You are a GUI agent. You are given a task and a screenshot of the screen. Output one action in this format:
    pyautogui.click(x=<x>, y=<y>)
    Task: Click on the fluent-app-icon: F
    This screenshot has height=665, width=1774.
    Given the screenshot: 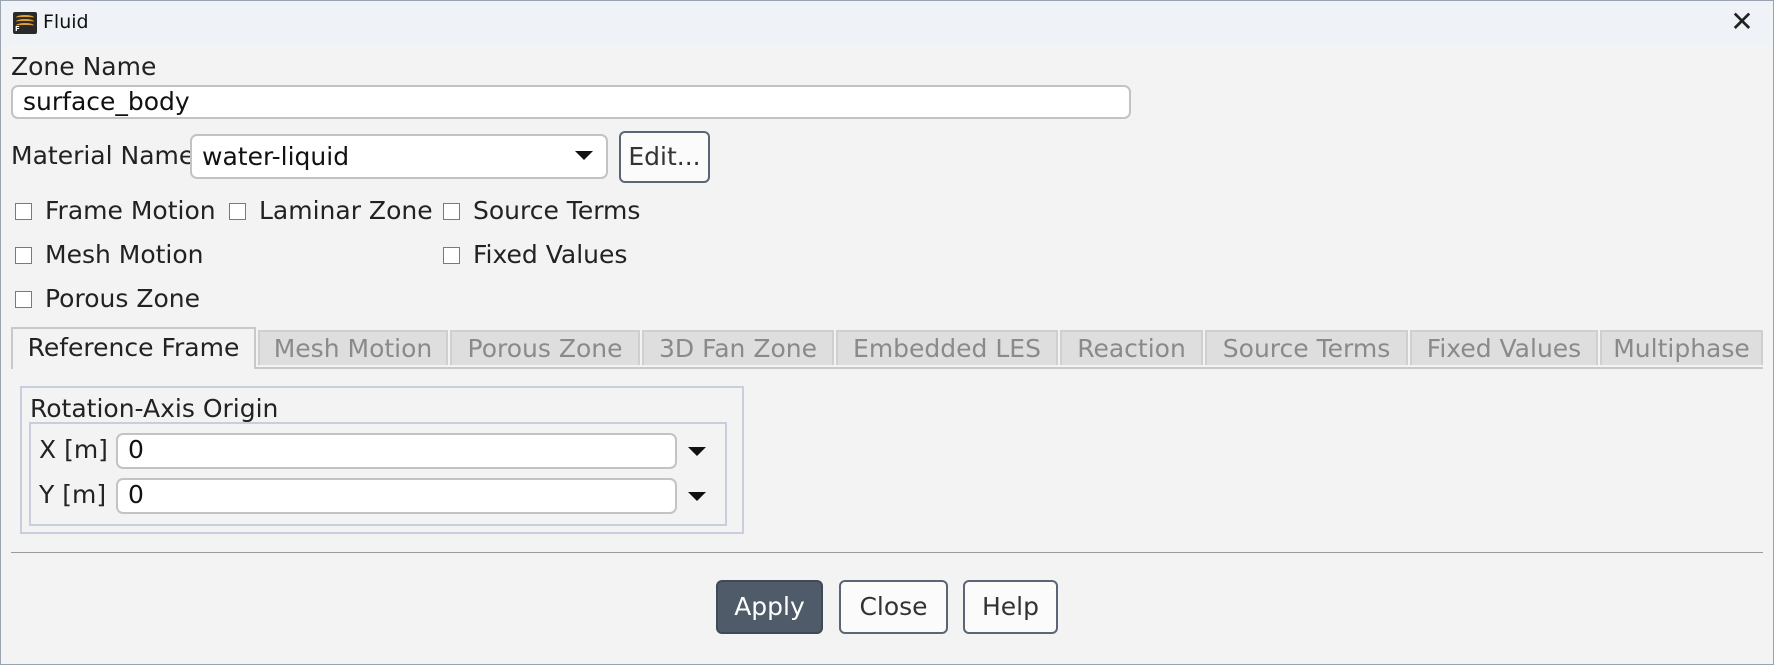 What is the action you would take?
    pyautogui.click(x=25, y=23)
    